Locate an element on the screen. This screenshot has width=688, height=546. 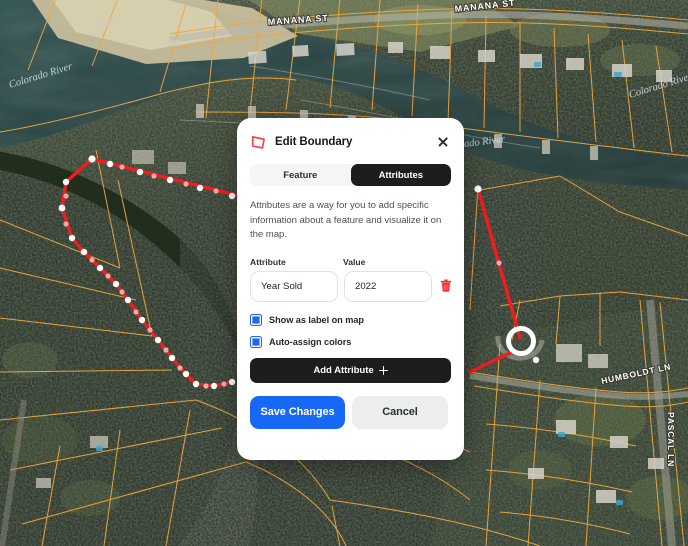
add-attribute-button: Add Attribute is located at coordinates (350, 370).